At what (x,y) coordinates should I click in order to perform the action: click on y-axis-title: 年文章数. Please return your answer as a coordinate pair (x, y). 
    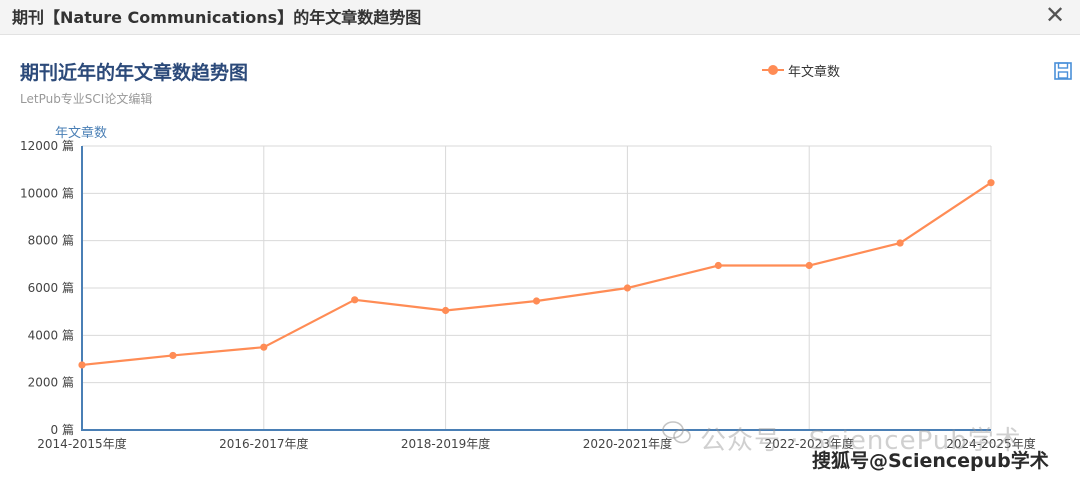
    Looking at the image, I should click on (81, 133).